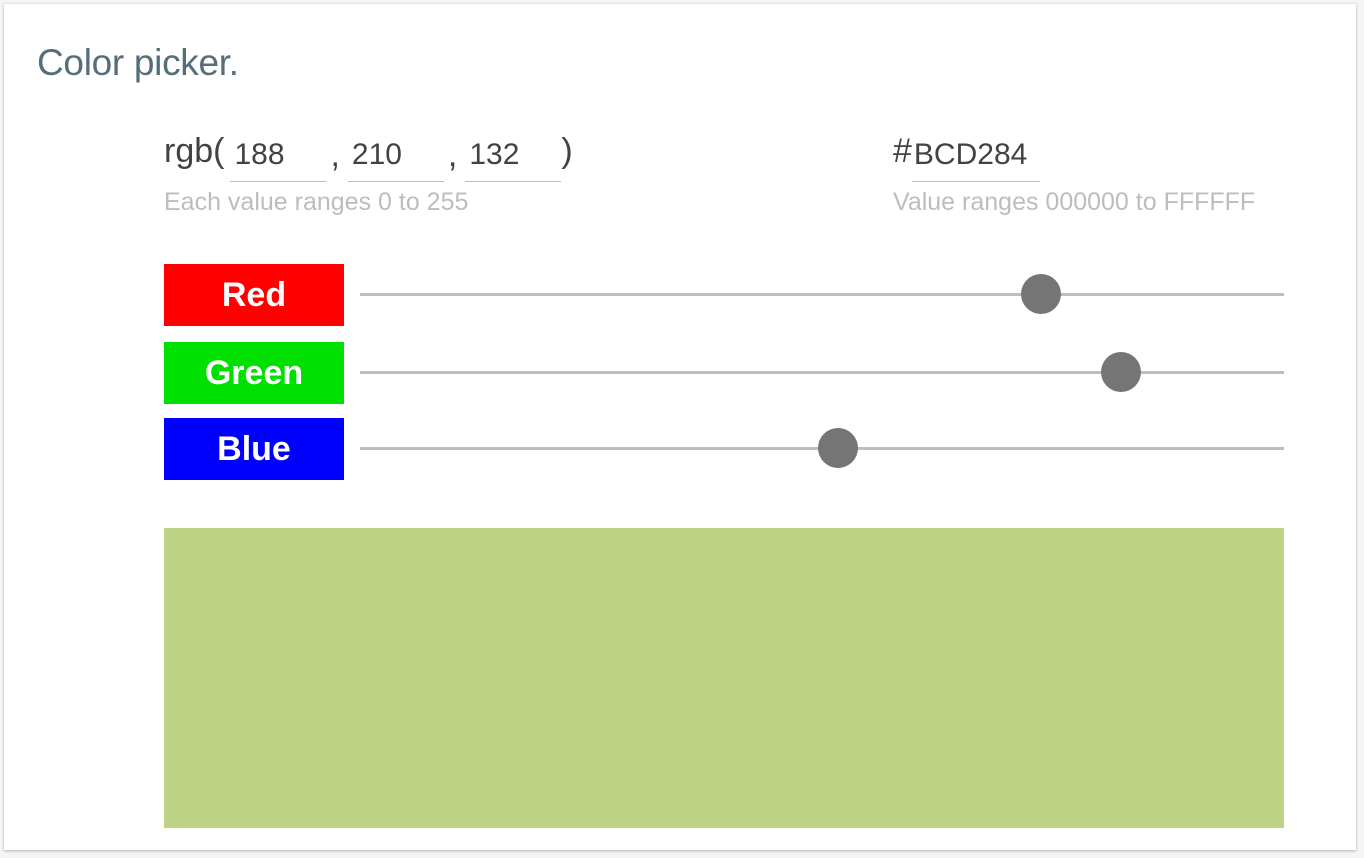  I want to click on rgb-prefix-label: rgb(, so click(194, 151).